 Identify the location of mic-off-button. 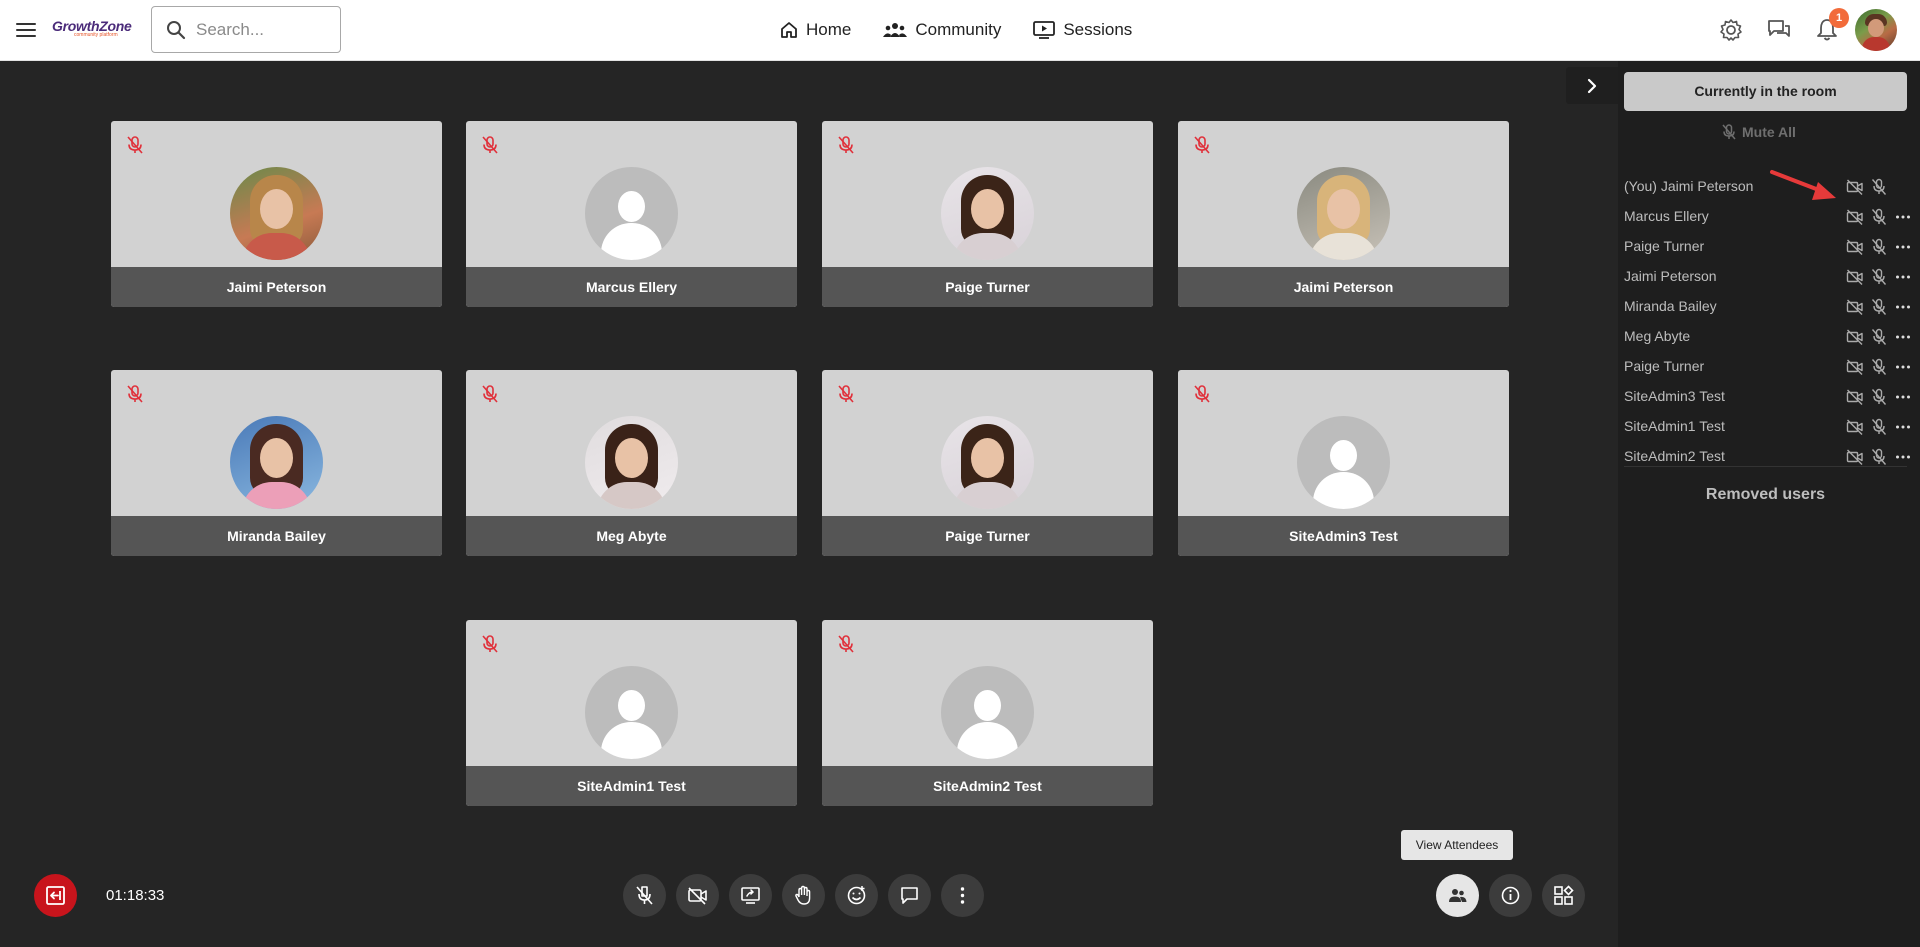
(644, 895).